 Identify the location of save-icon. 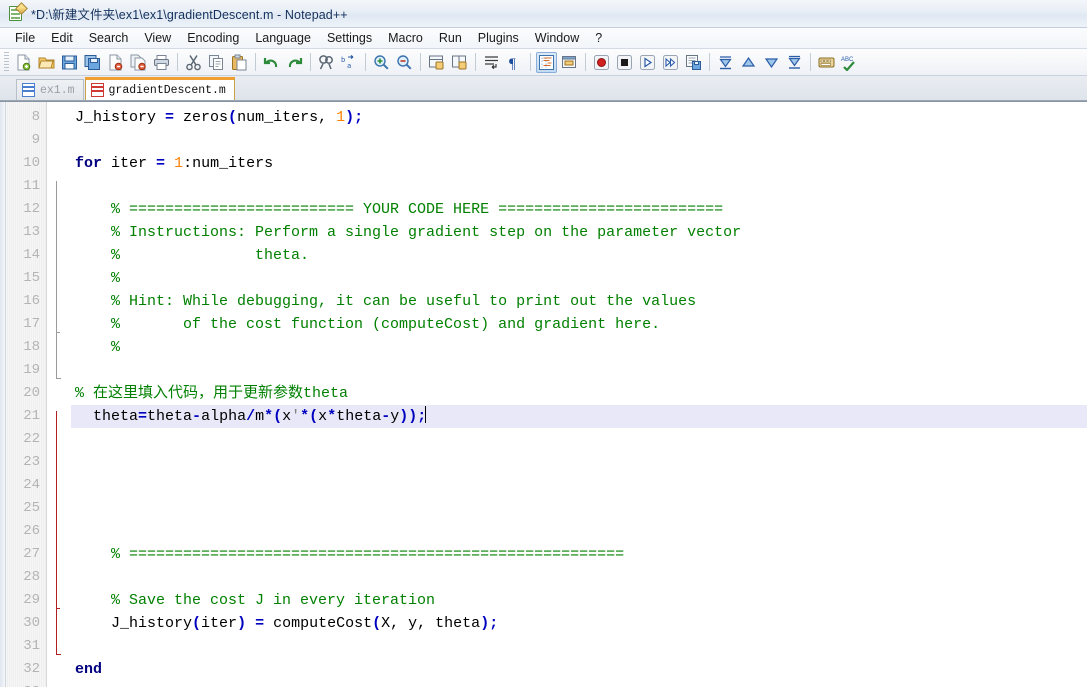
(69, 62).